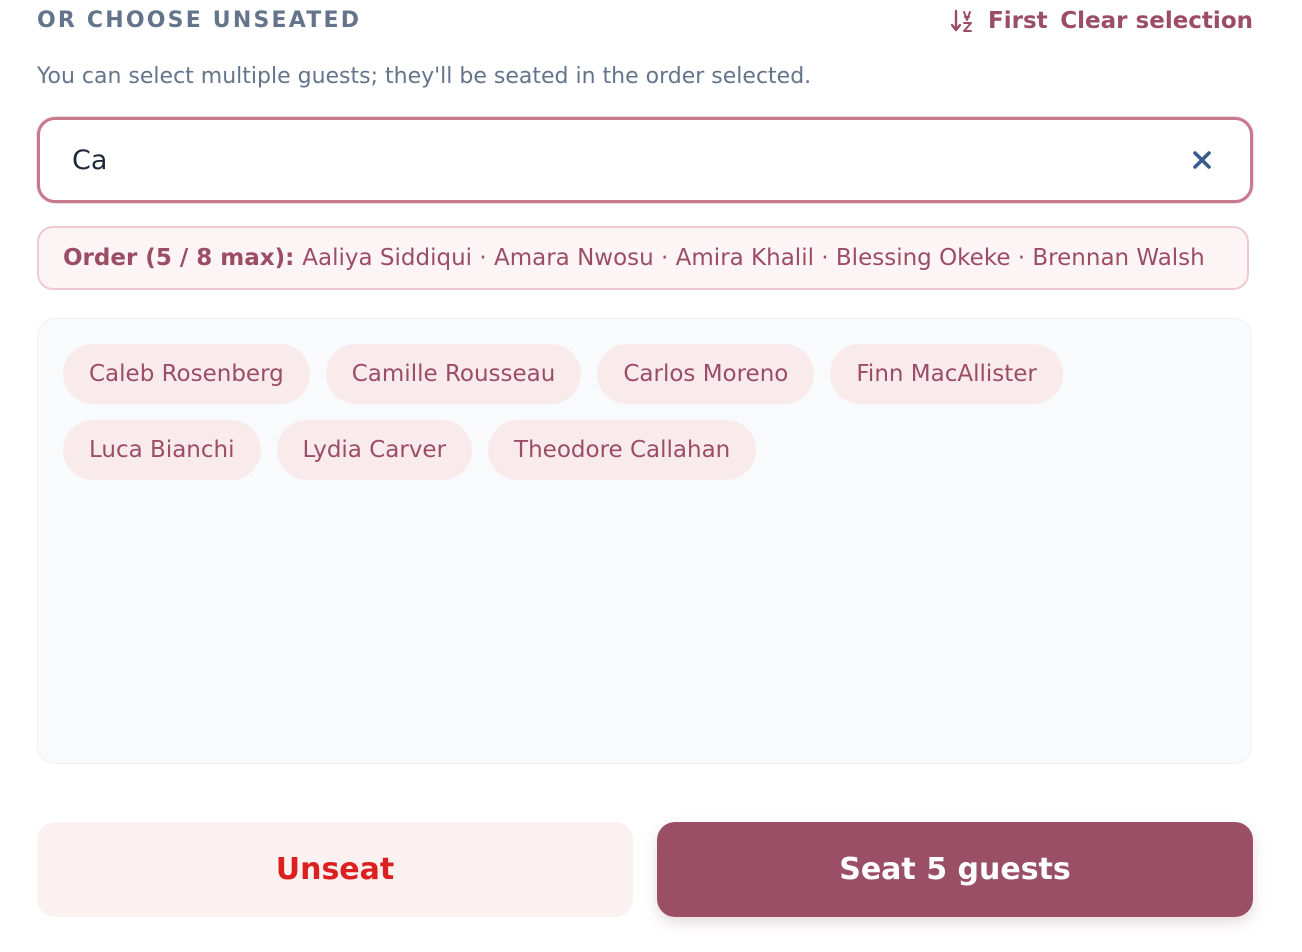 This screenshot has width=1302, height=952. I want to click on seat-guests-button: Seat 5 guests, so click(955, 869).